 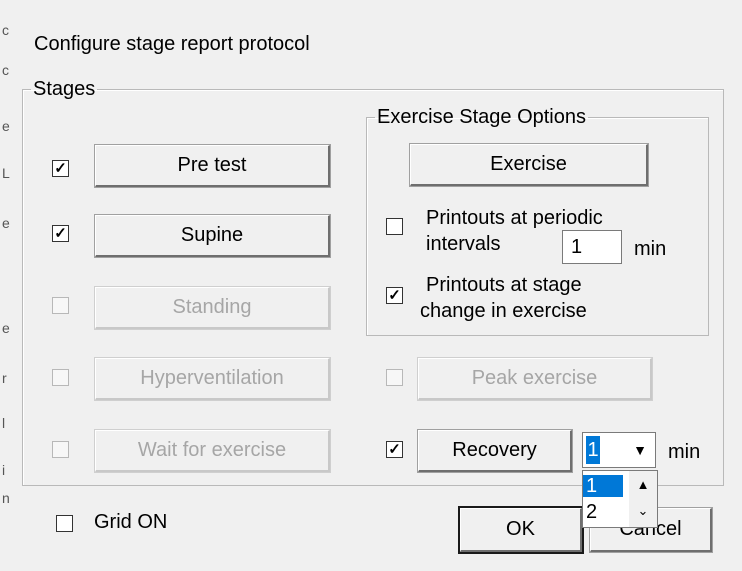 What do you see at coordinates (60, 449) in the screenshot?
I see `wait-for-exercise-checkbox` at bounding box center [60, 449].